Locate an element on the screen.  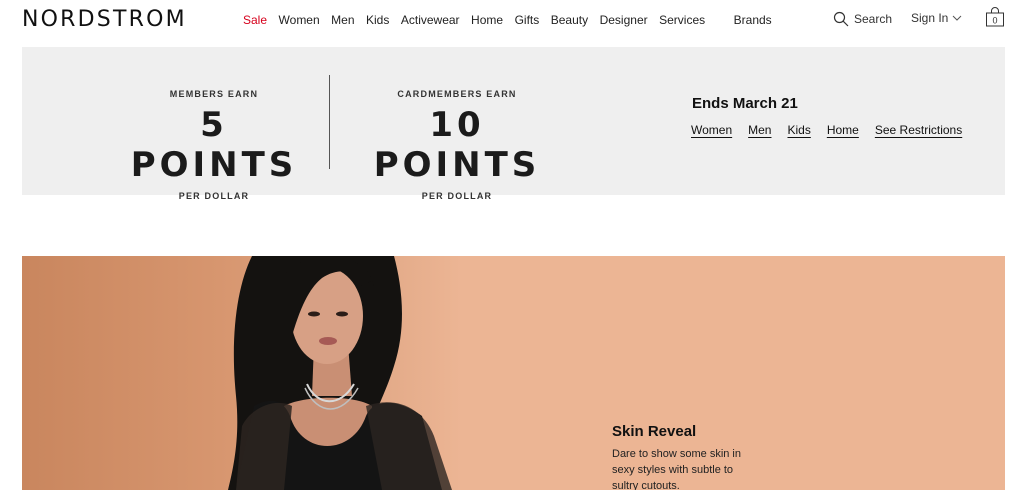
promo-links: Women Men Kids Home See Restrictions is located at coordinates (834, 130).